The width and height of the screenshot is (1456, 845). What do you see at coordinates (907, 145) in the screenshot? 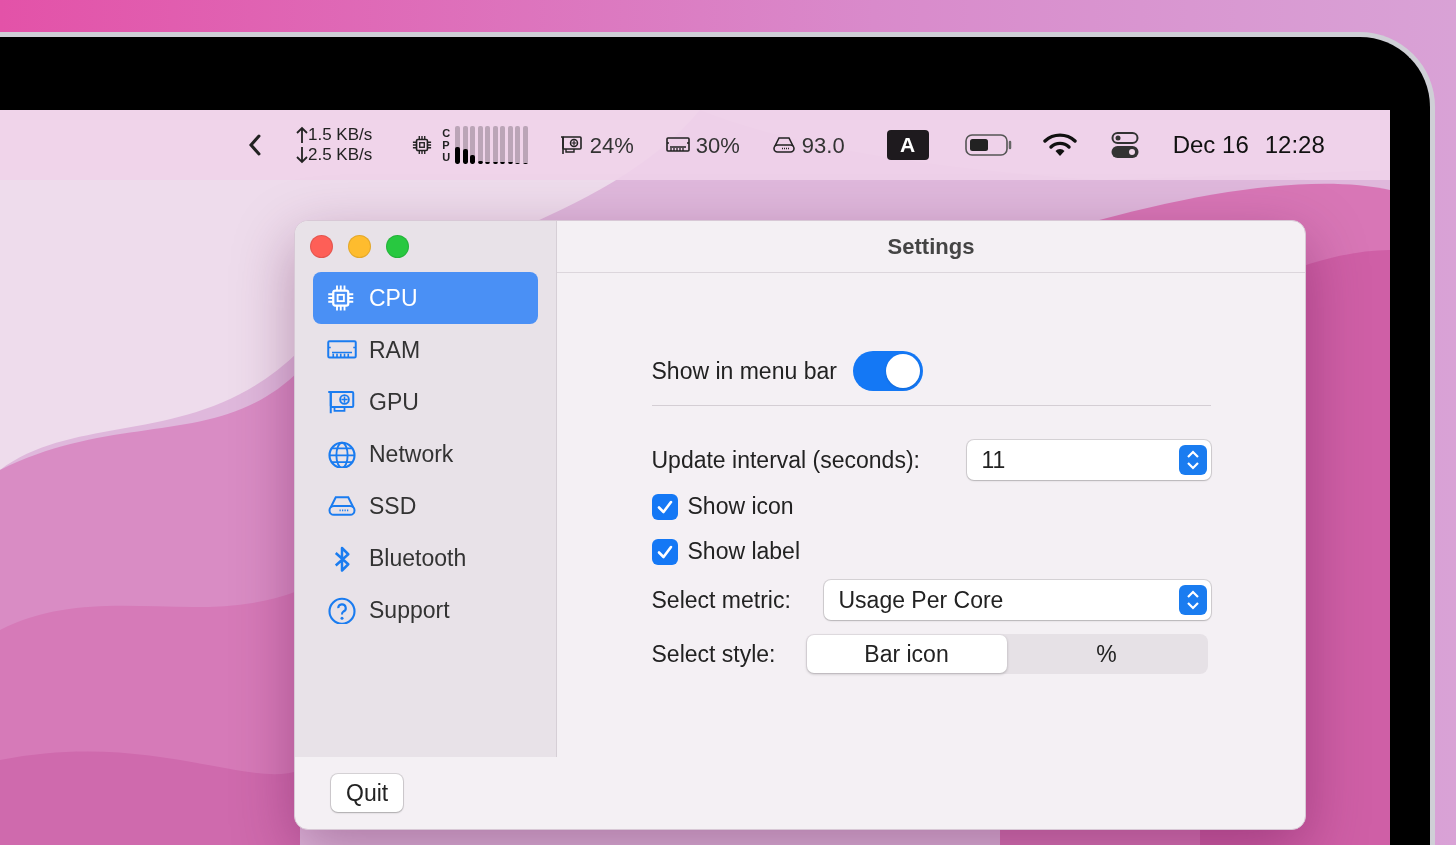
I see `input-source-badge: A` at bounding box center [907, 145].